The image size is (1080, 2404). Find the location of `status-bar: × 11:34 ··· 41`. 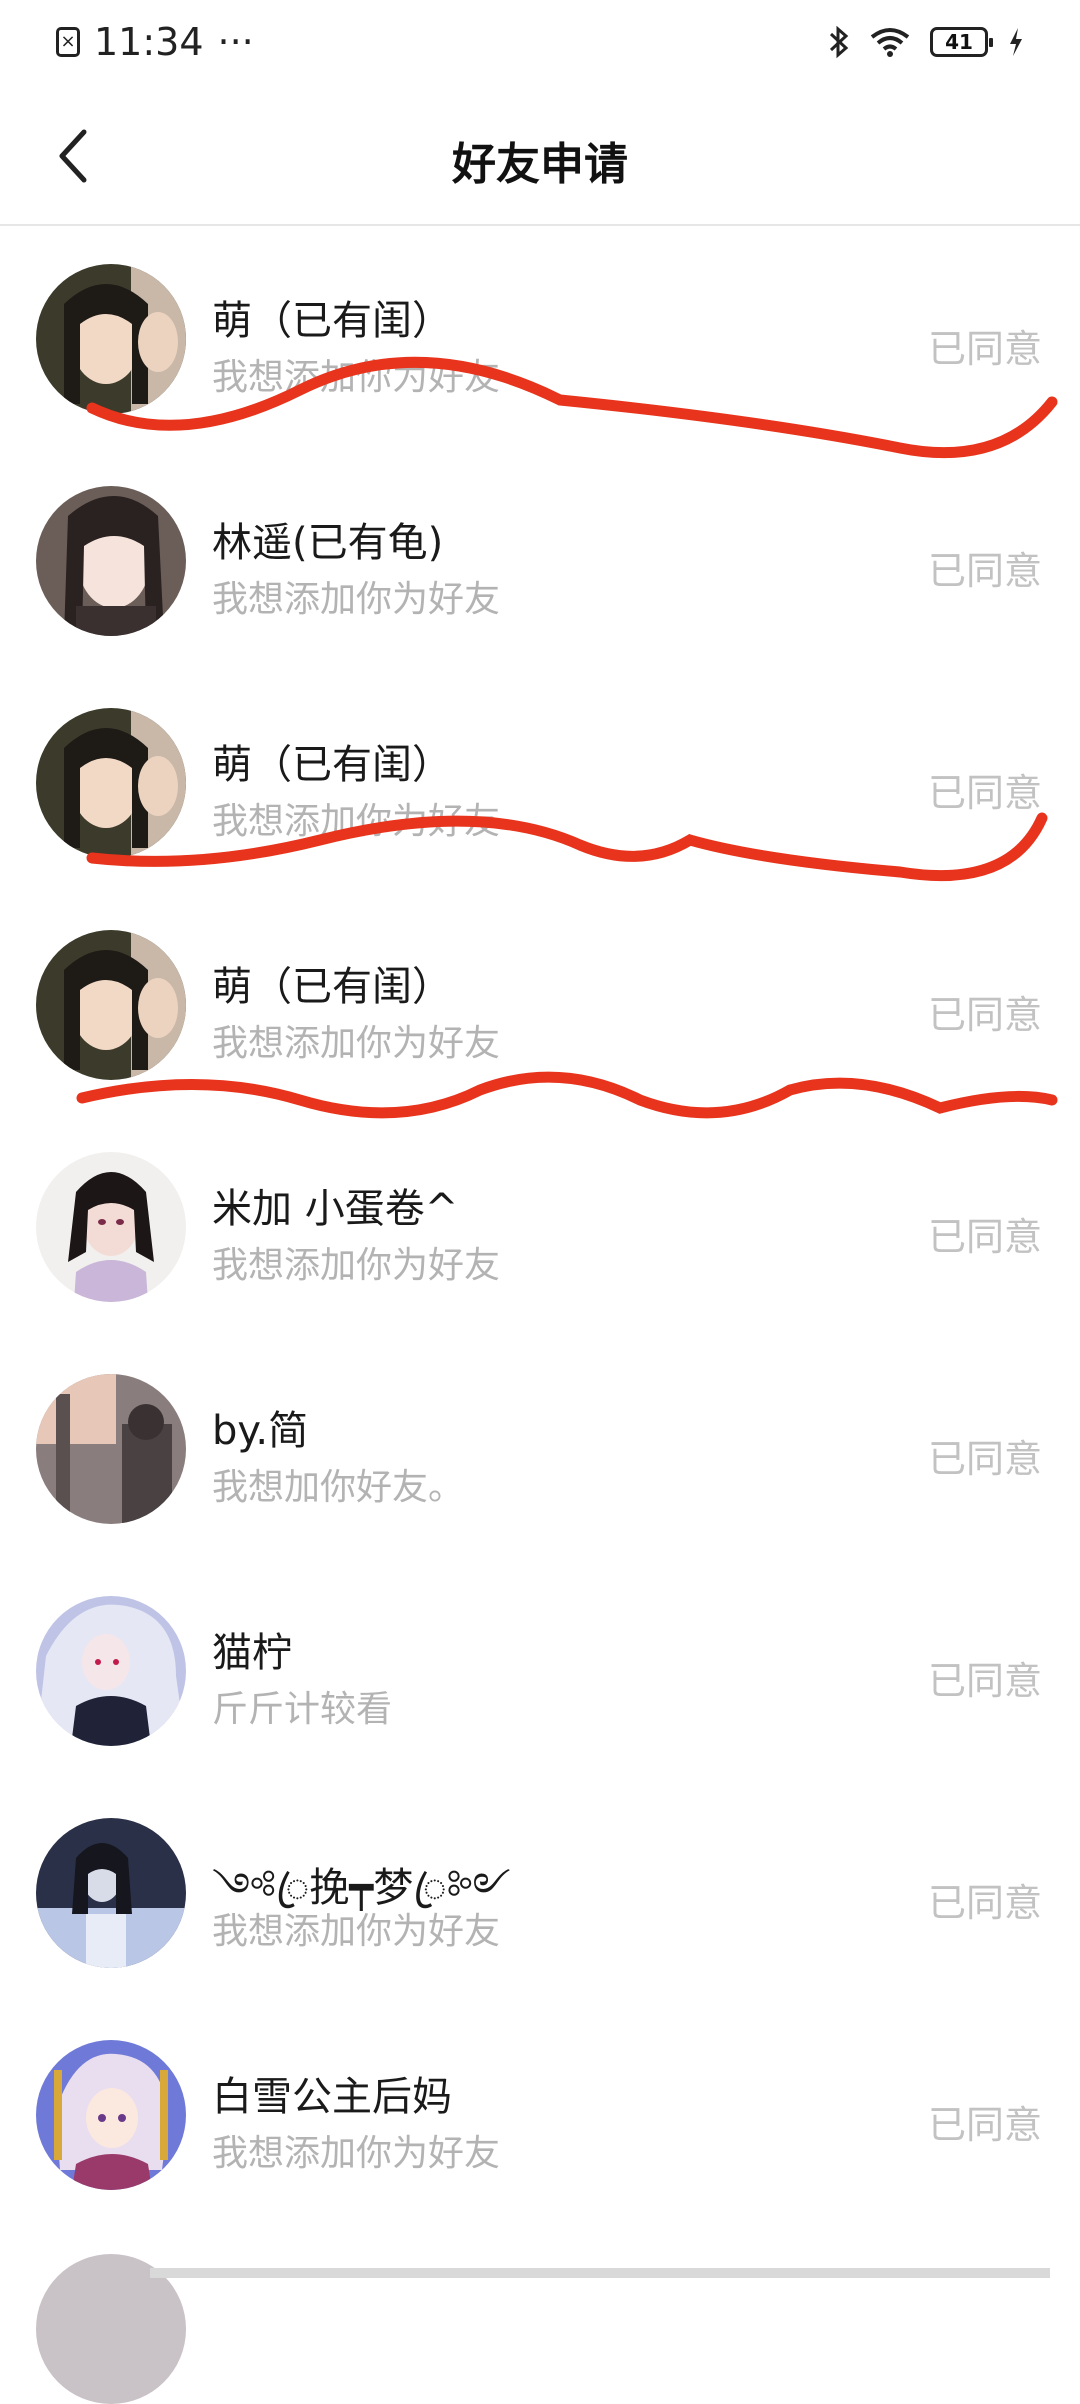

status-bar: × 11:34 ··· 41 is located at coordinates (540, 42).